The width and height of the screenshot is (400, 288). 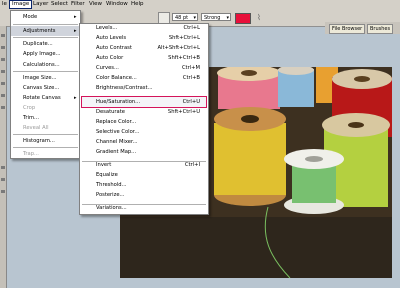 What do you see at coordinates (144, 38) in the screenshot?
I see `adjustments-item-auto-levels: Auto Levels Shft+Ctrl+L` at bounding box center [144, 38].